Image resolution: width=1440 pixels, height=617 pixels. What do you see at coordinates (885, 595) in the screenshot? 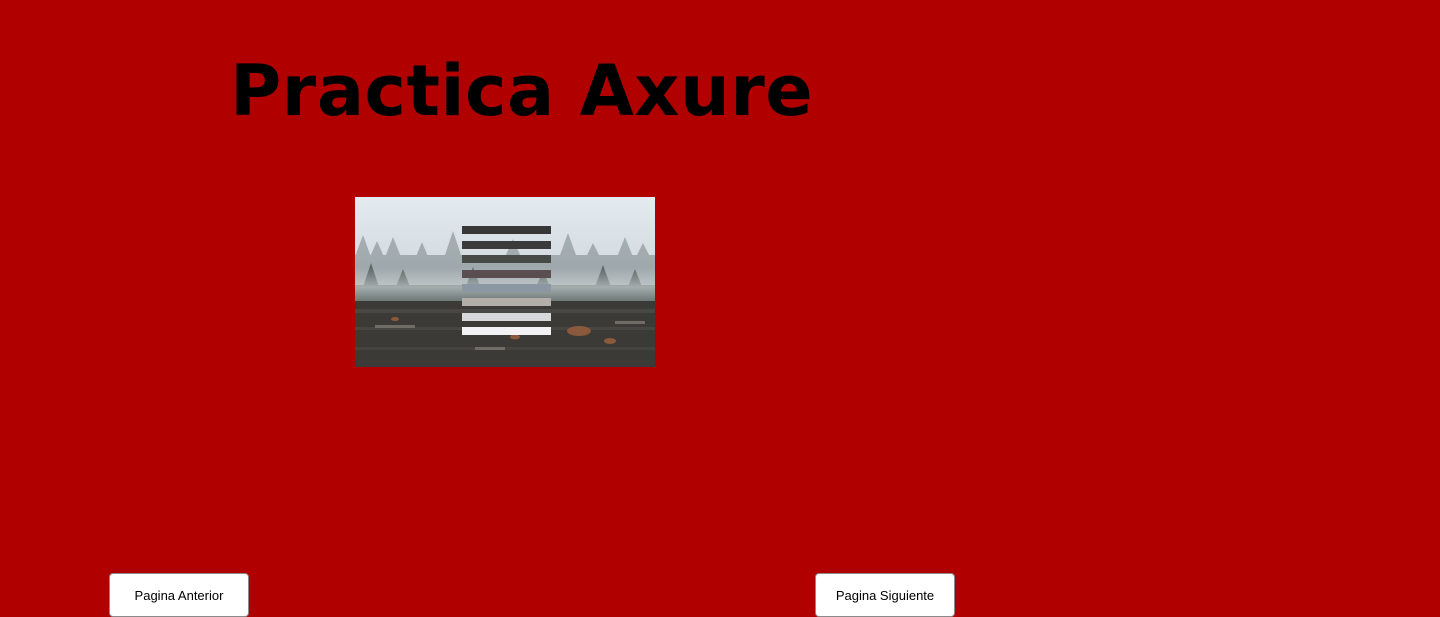
I see `next-page-button: Pagina Siguiente` at bounding box center [885, 595].